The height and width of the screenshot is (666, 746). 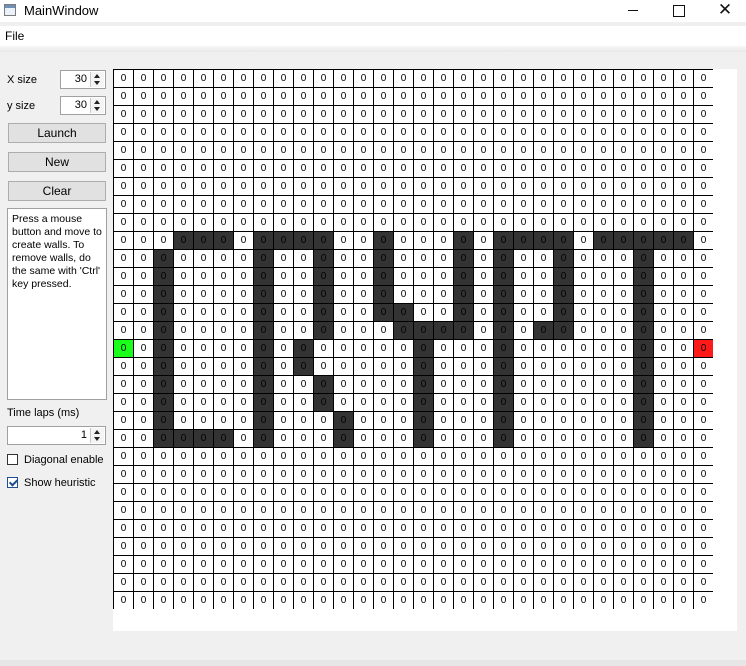 What do you see at coordinates (12, 459) in the screenshot?
I see `diagonal-checkbox` at bounding box center [12, 459].